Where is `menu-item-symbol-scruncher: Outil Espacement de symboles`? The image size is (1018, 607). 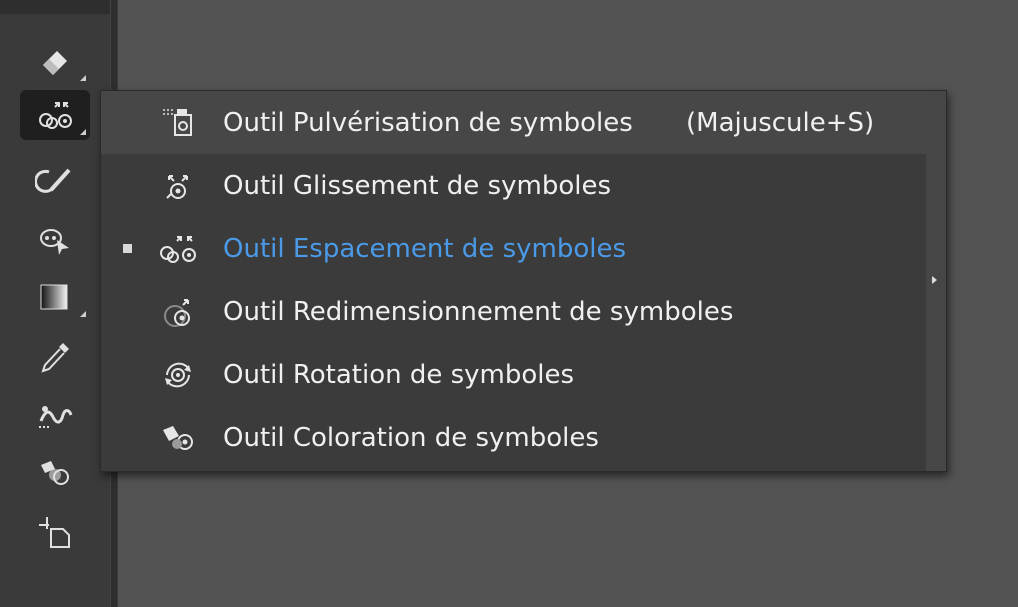
menu-item-symbol-scruncher: Outil Espacement de symboles is located at coordinates (513, 248).